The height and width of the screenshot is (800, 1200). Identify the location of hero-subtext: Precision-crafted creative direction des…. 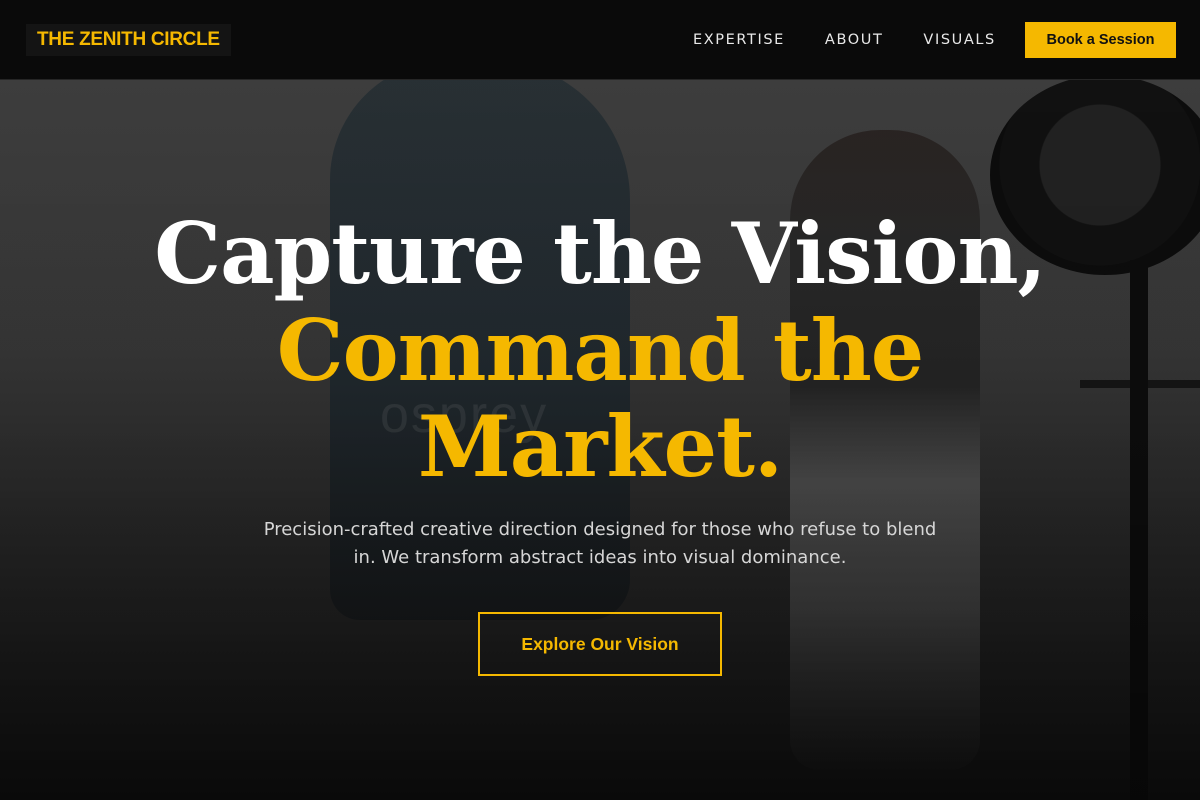
(600, 543).